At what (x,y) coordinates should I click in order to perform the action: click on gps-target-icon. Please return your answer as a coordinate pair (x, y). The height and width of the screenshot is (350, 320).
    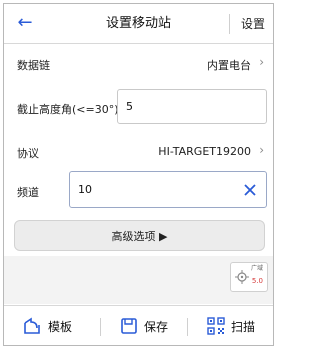
    Looking at the image, I should click on (242, 277).